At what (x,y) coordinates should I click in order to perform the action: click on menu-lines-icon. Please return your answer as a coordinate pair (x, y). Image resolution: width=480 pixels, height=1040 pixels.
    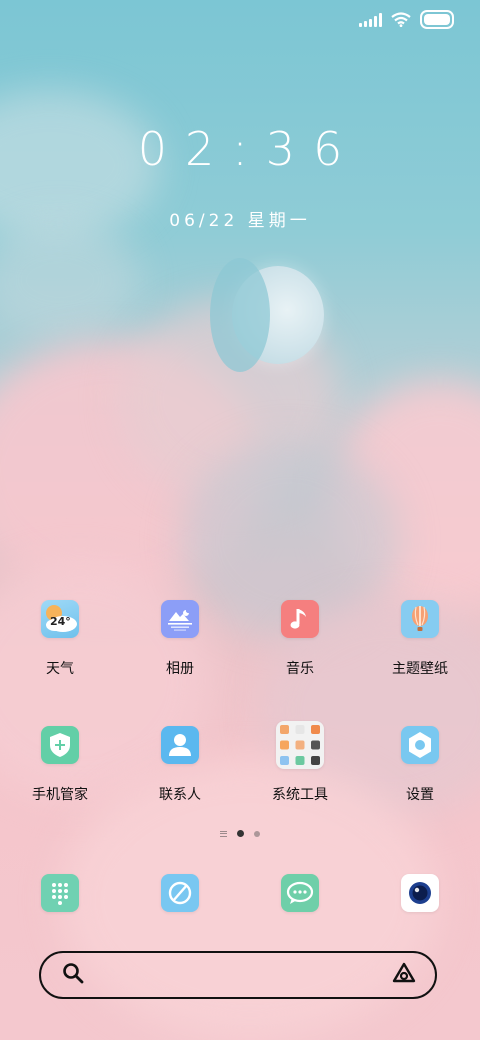
    Looking at the image, I should click on (223, 833).